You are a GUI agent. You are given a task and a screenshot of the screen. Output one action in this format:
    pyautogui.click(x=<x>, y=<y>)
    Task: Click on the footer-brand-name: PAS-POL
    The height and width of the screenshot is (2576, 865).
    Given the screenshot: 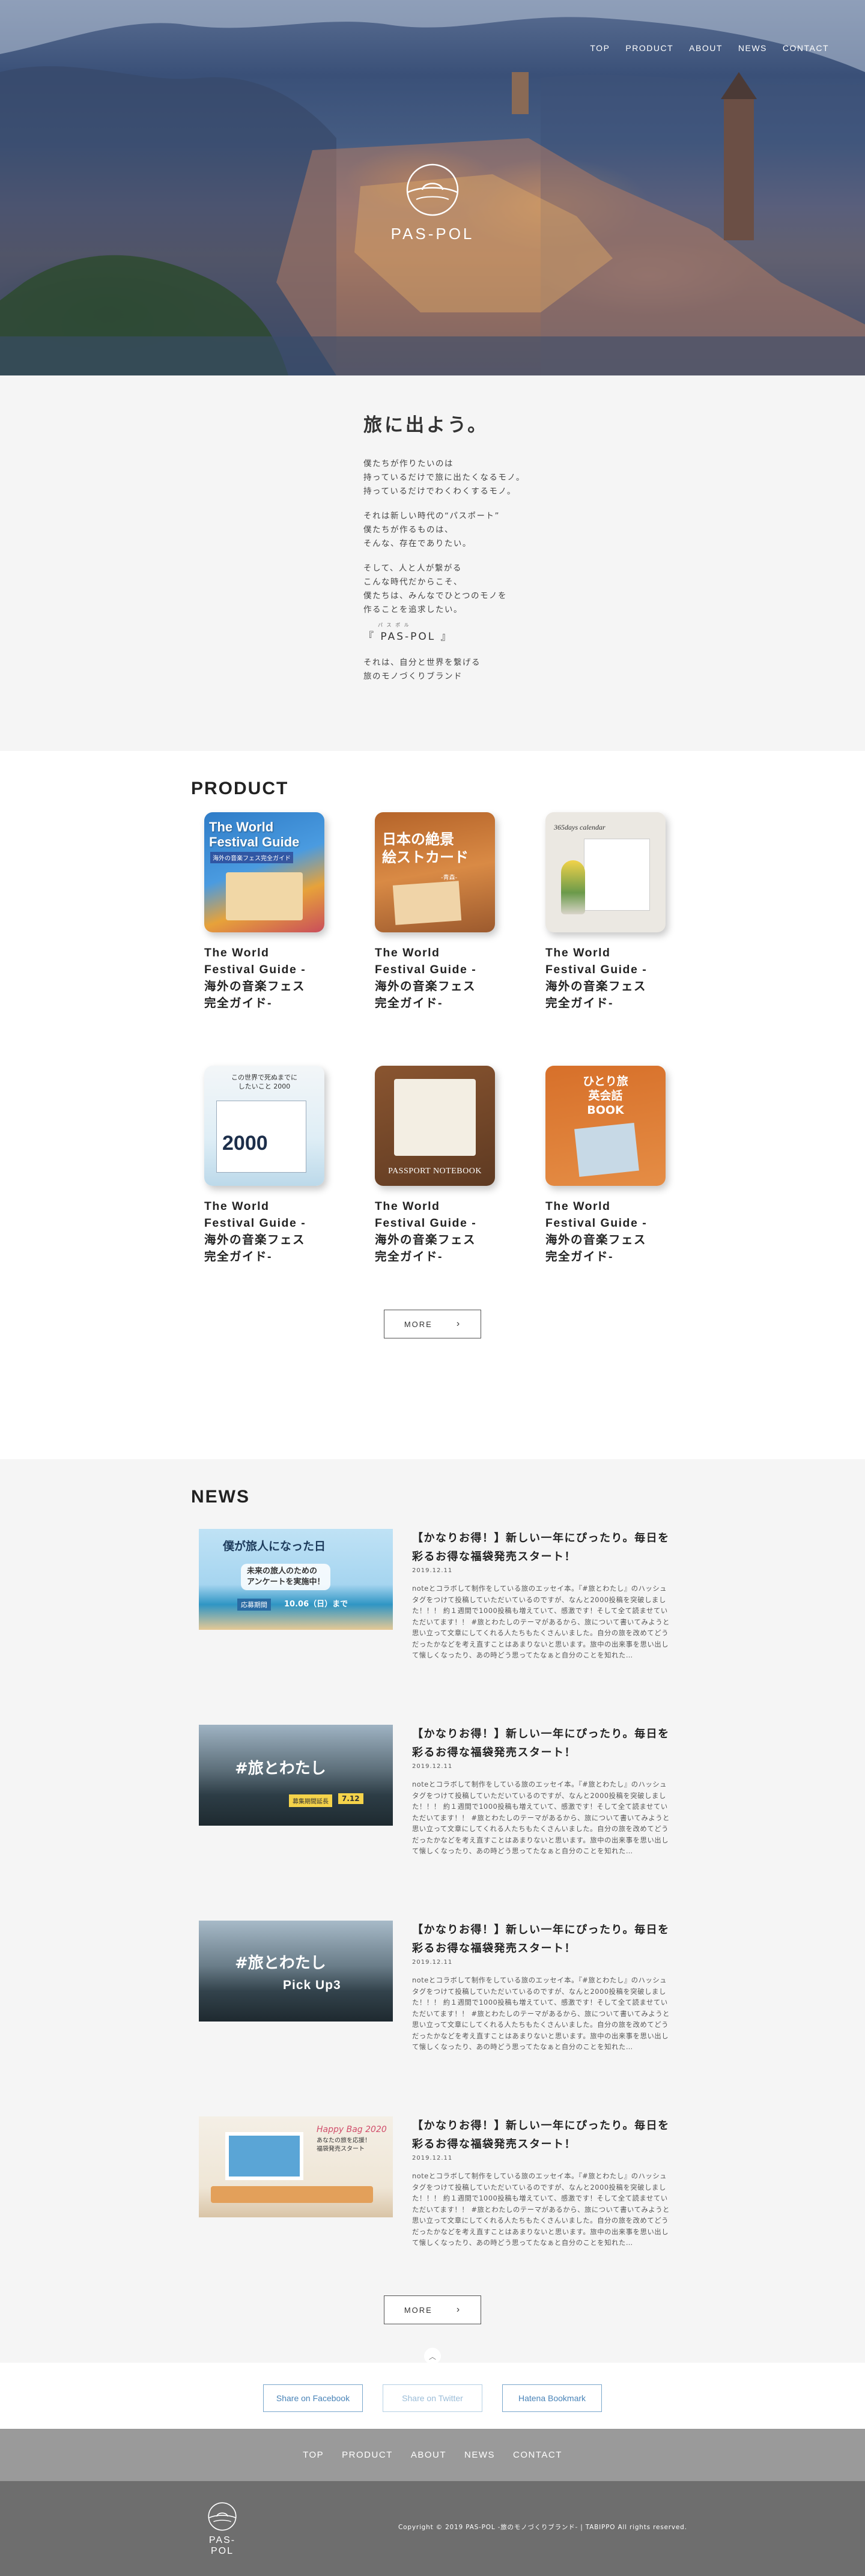 What is the action you would take?
    pyautogui.click(x=222, y=2546)
    